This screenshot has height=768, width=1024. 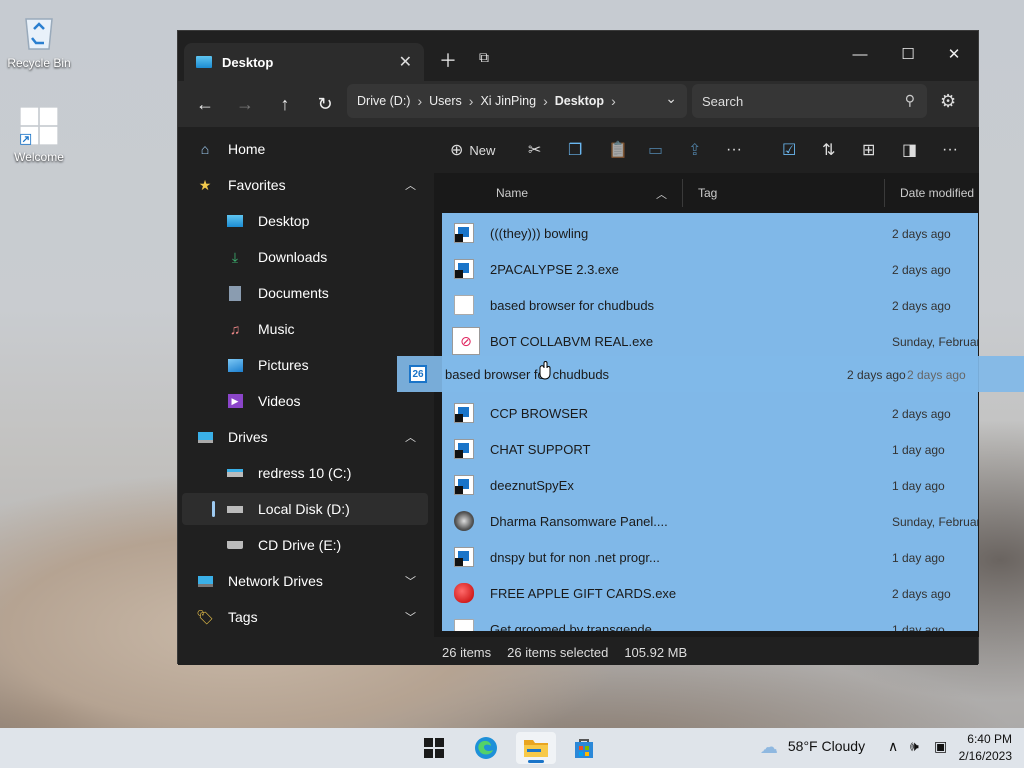 What do you see at coordinates (710, 233) in the screenshot?
I see `list-item: (((they))) bowling 2 days ago` at bounding box center [710, 233].